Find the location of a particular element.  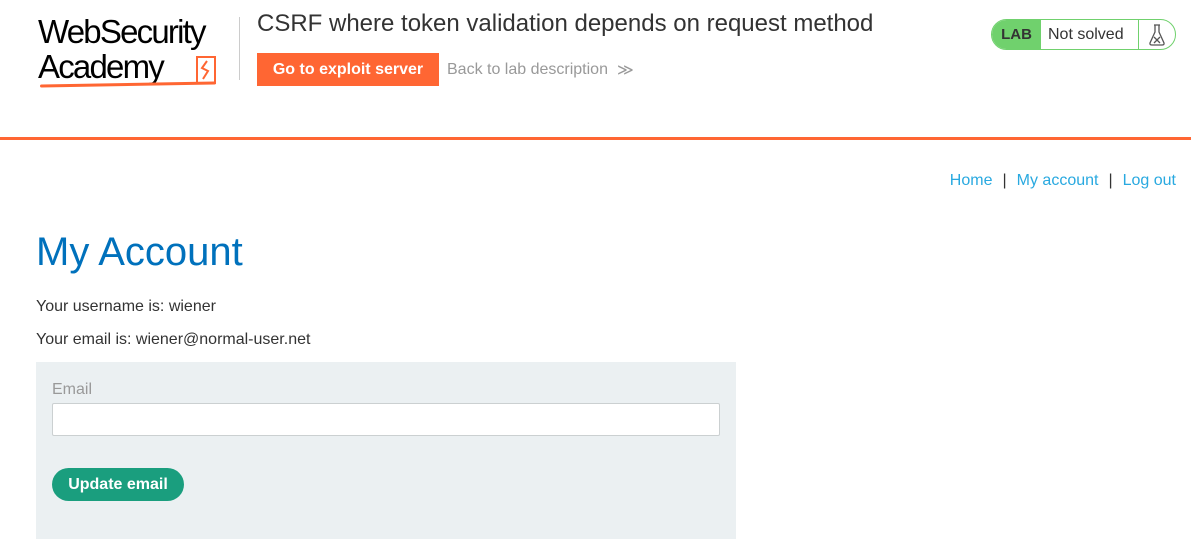

top-navigation: Home | My account | Log out is located at coordinates (1063, 181).